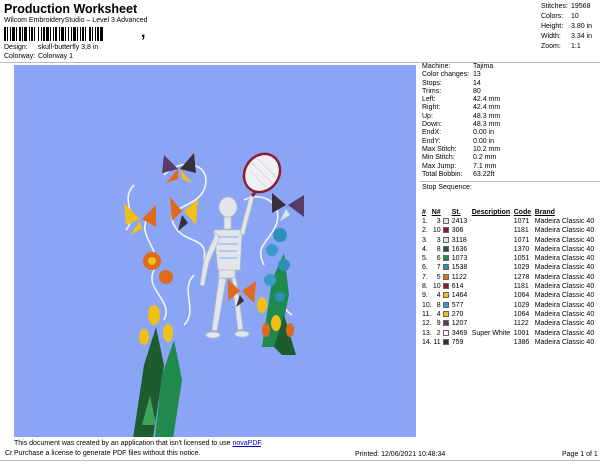  I want to click on stop-index: 1., so click(425, 221).